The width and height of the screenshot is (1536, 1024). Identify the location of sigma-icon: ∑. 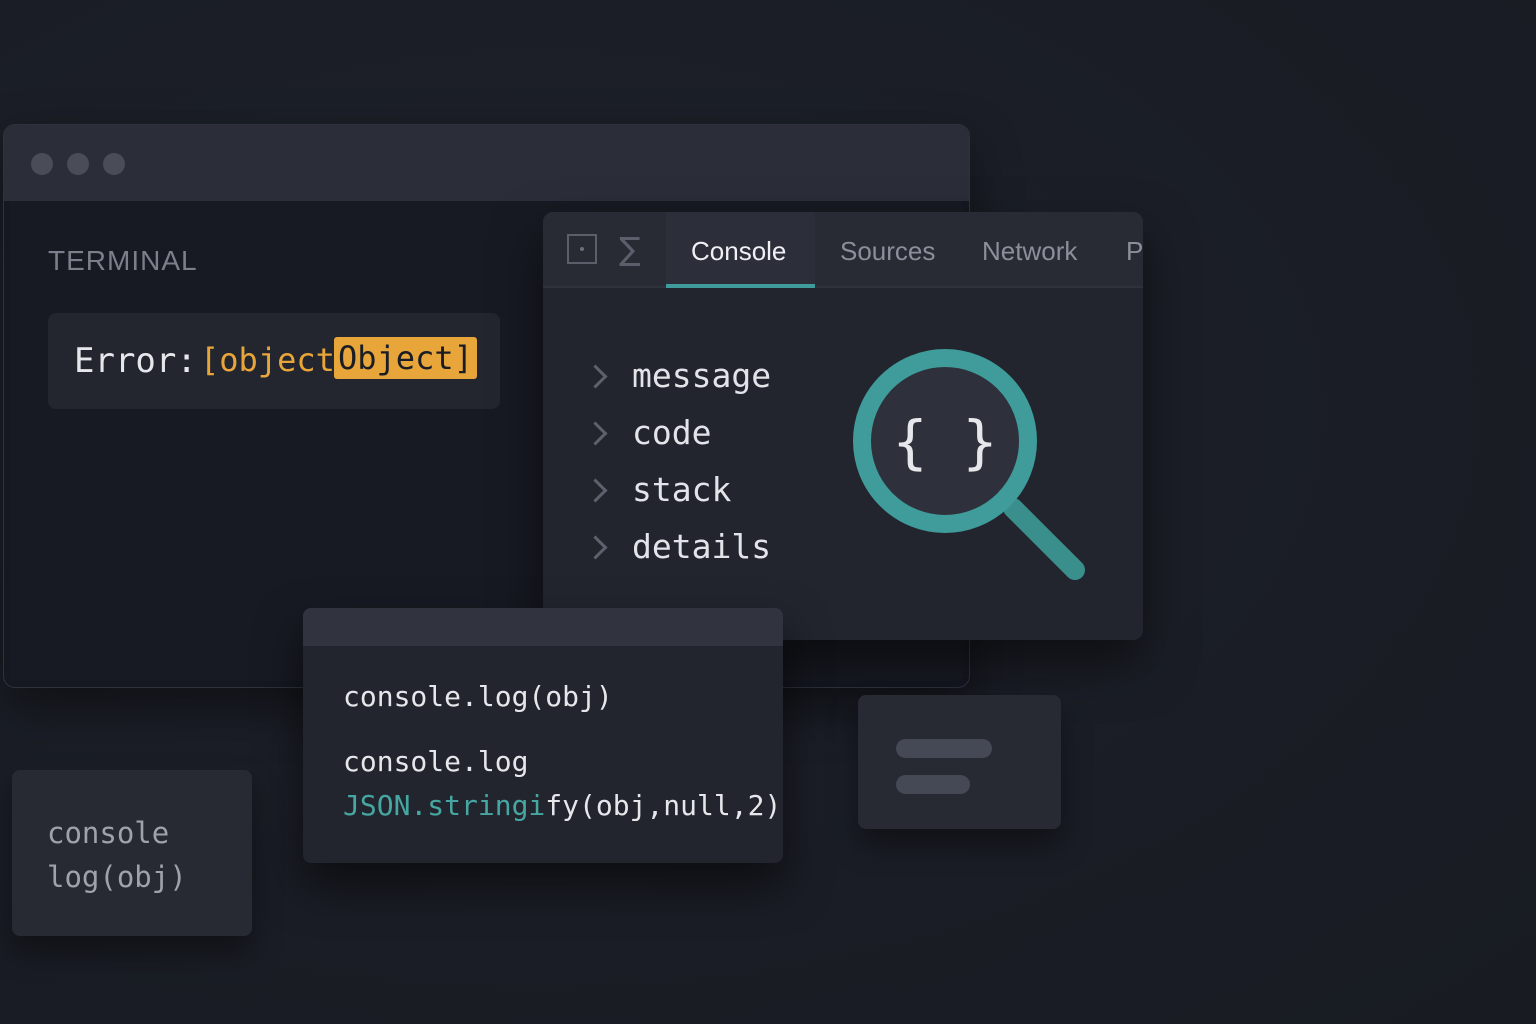
(630, 249).